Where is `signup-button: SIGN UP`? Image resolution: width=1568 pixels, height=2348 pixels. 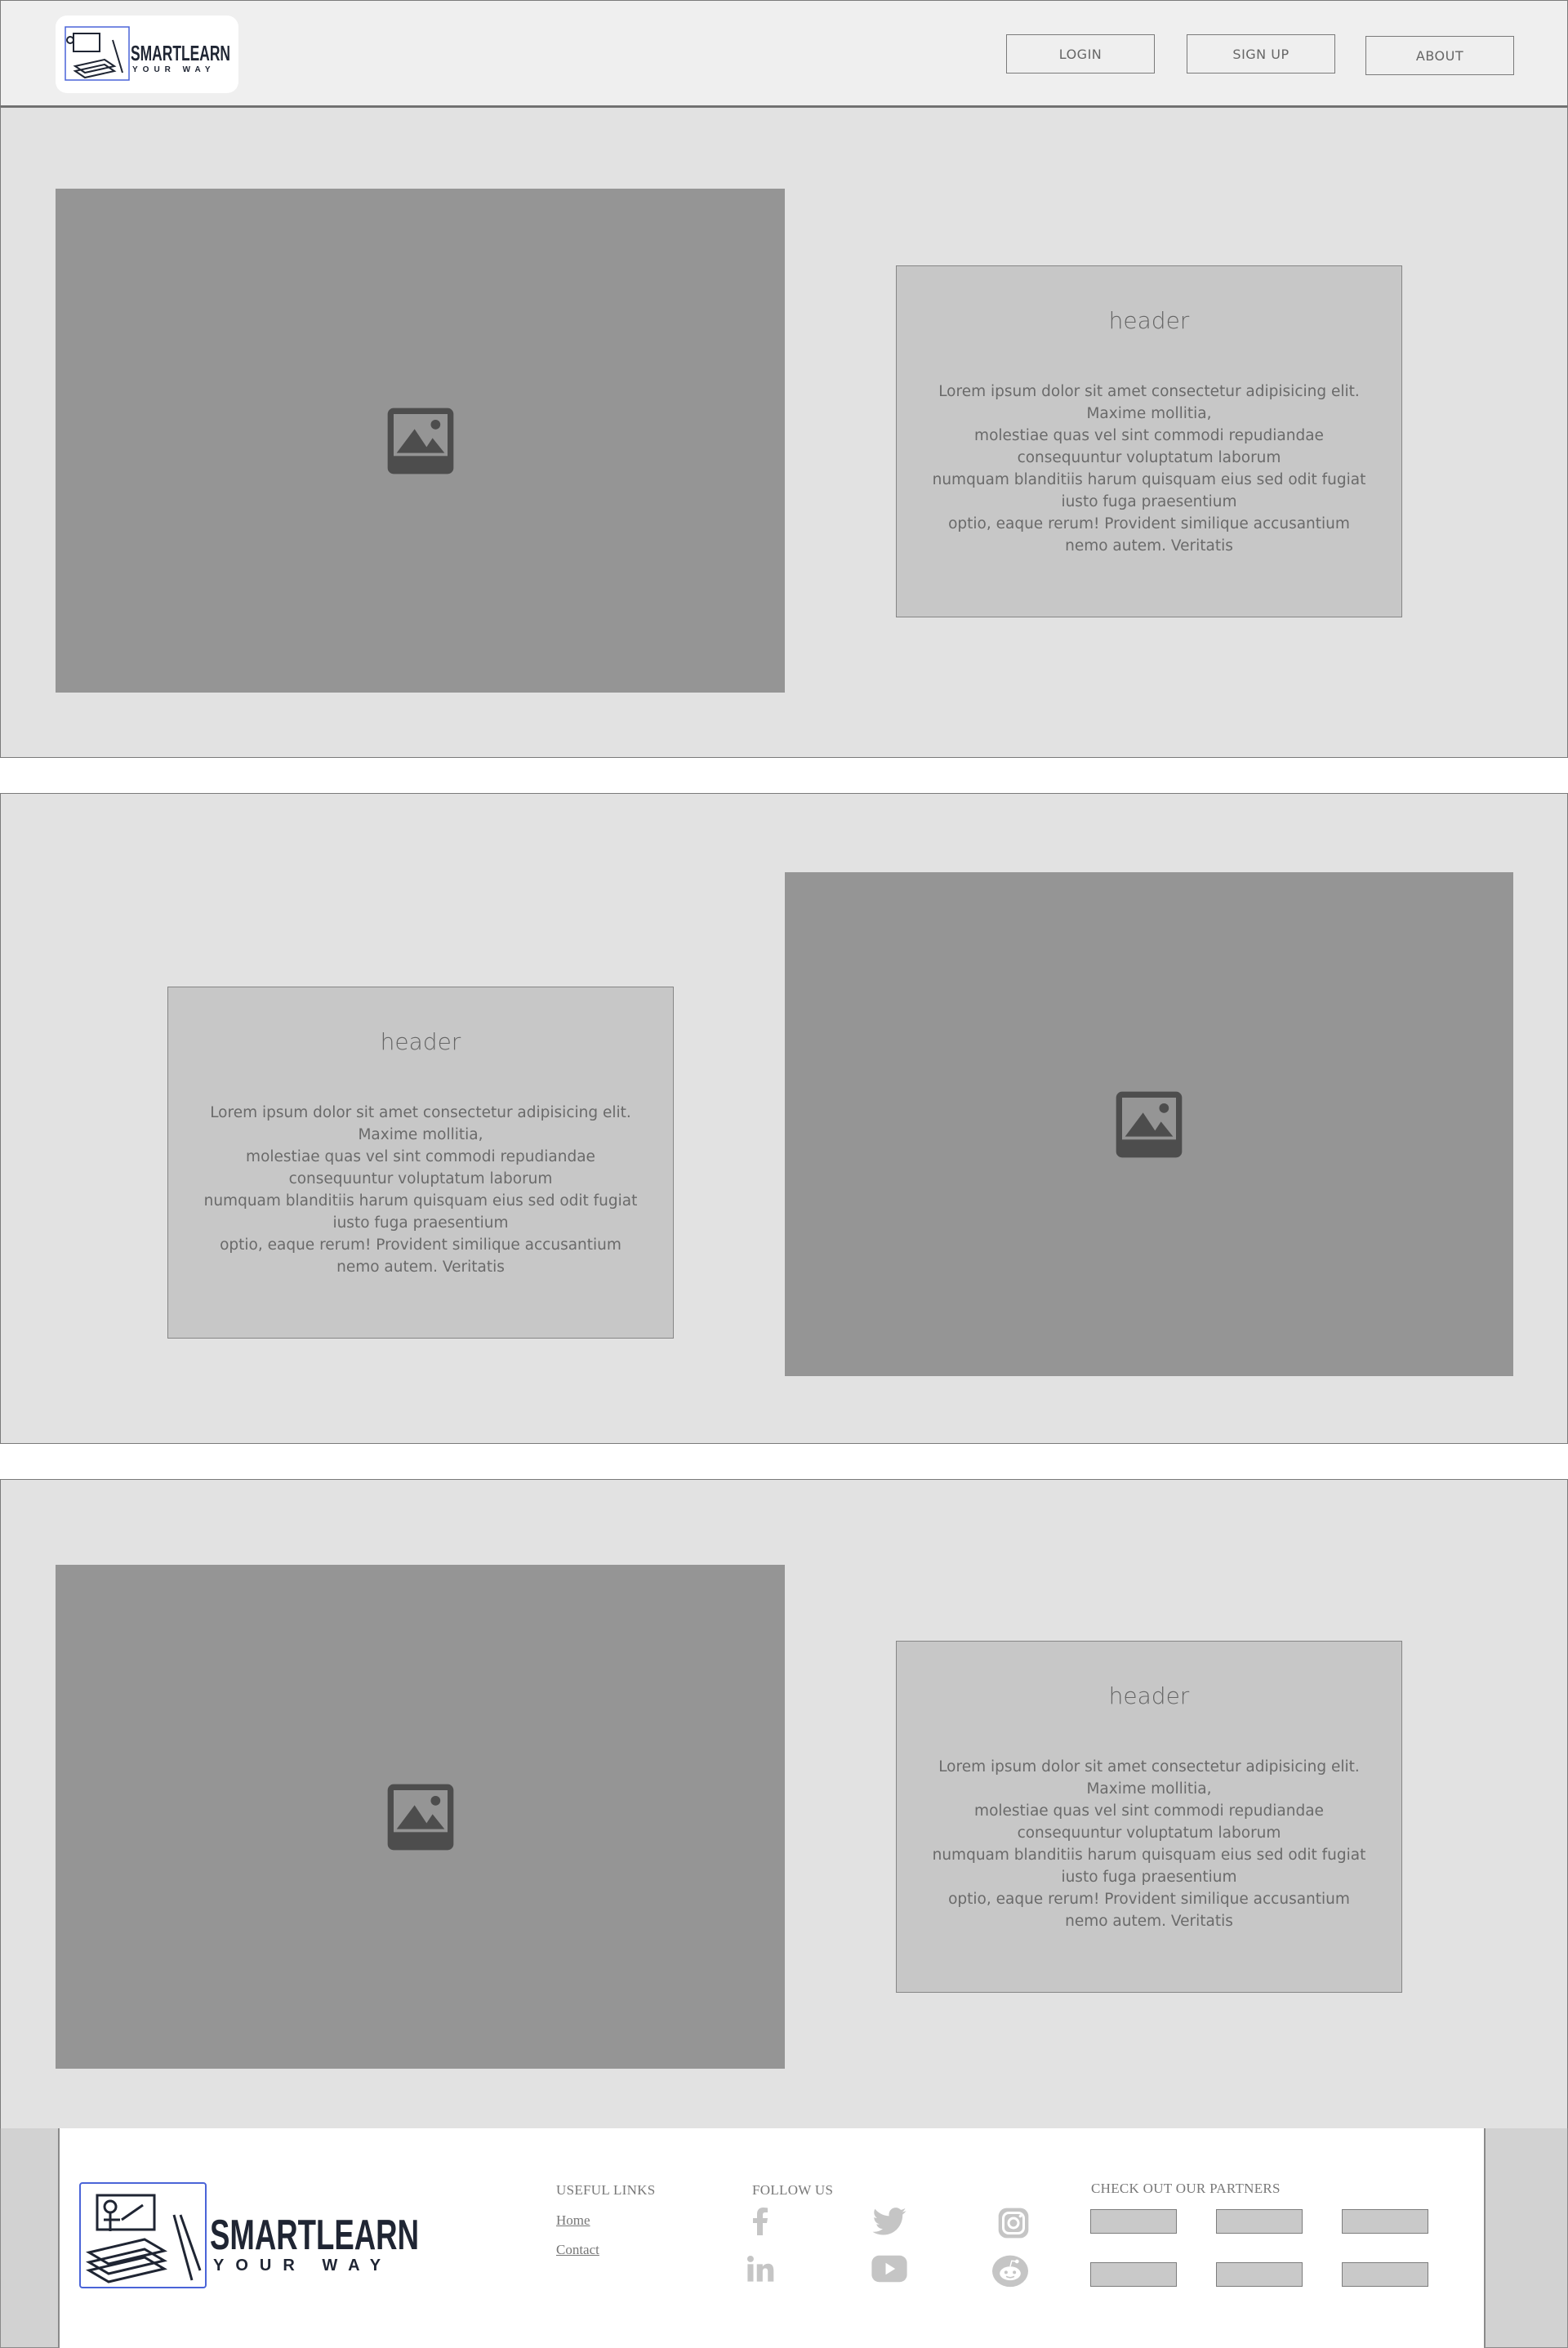
signup-button: SIGN UP is located at coordinates (1261, 54).